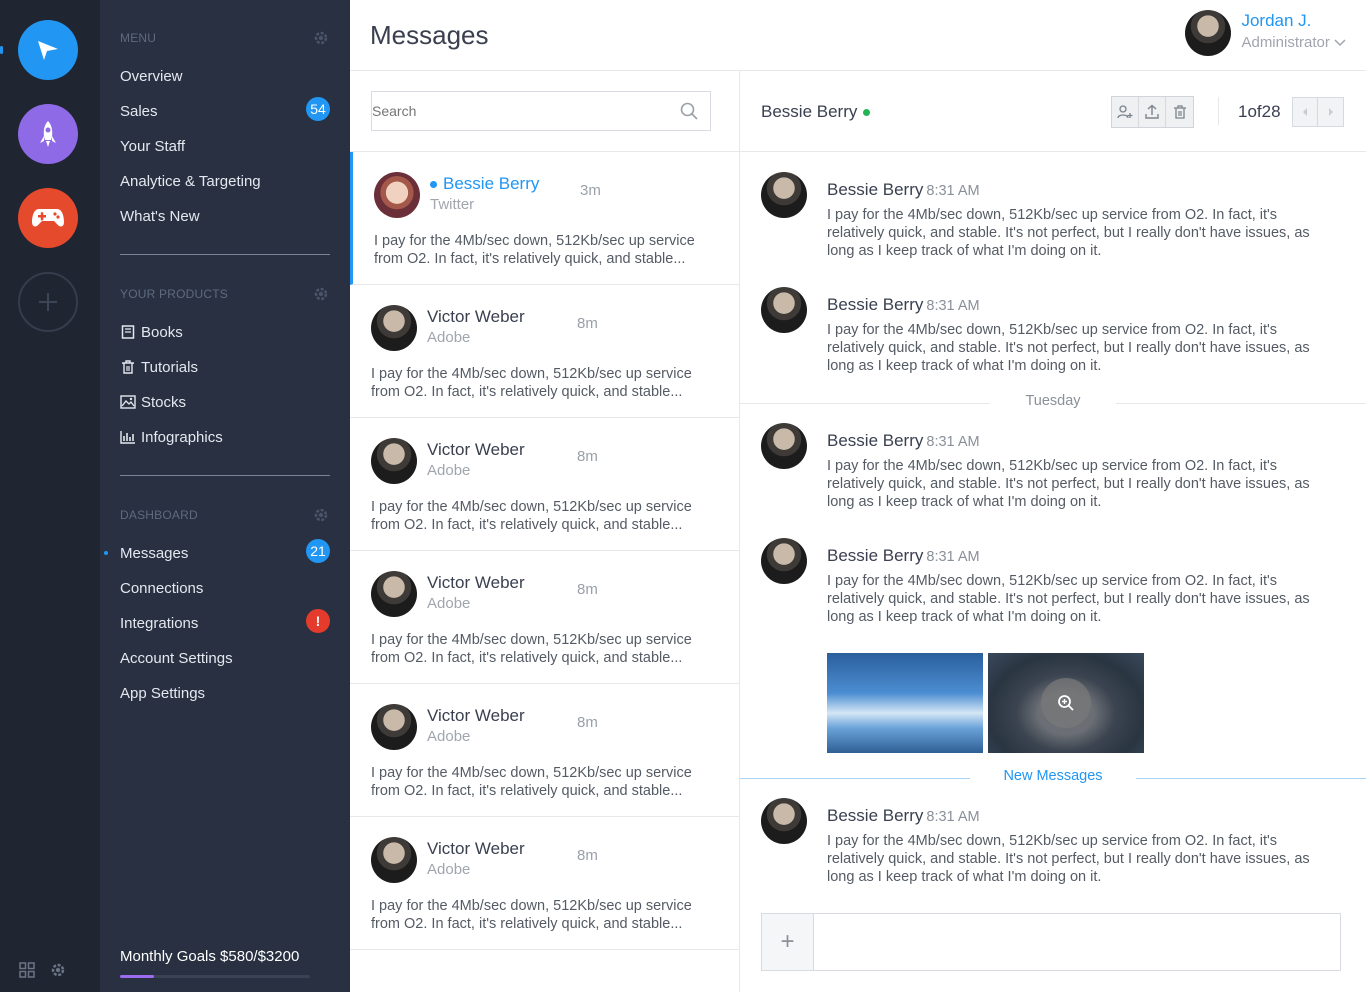  Describe the element at coordinates (225, 146) in the screenshot. I see `menu-item-your-staff: Your Staff` at that location.